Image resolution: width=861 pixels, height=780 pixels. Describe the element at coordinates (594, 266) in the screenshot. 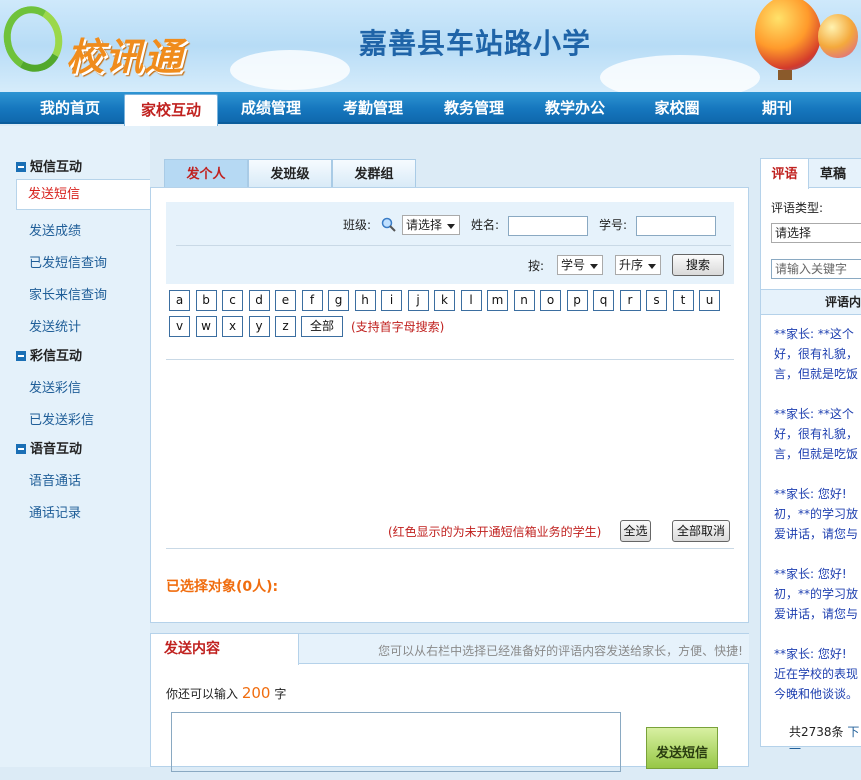

I see `chevron-down-icon` at that location.